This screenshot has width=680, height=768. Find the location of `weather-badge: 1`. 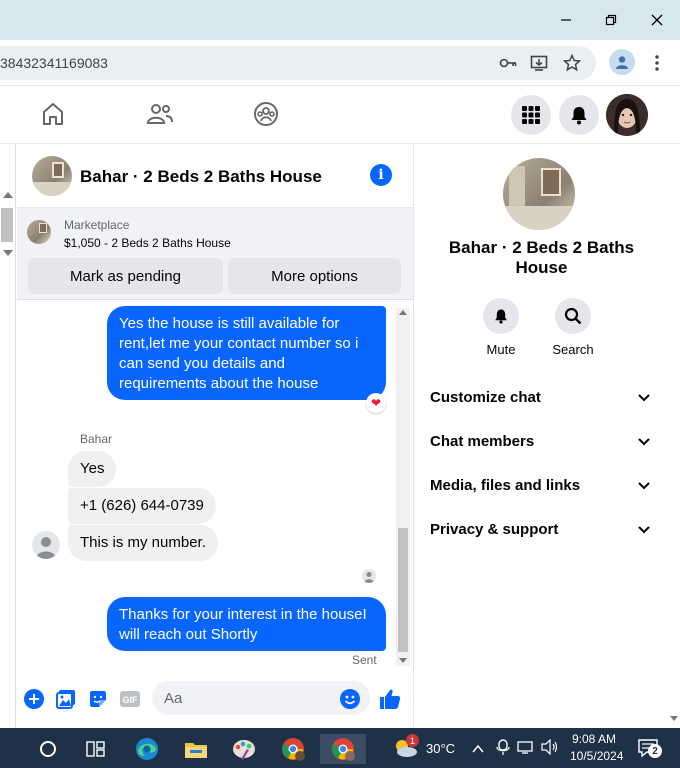

weather-badge: 1 is located at coordinates (412, 740).